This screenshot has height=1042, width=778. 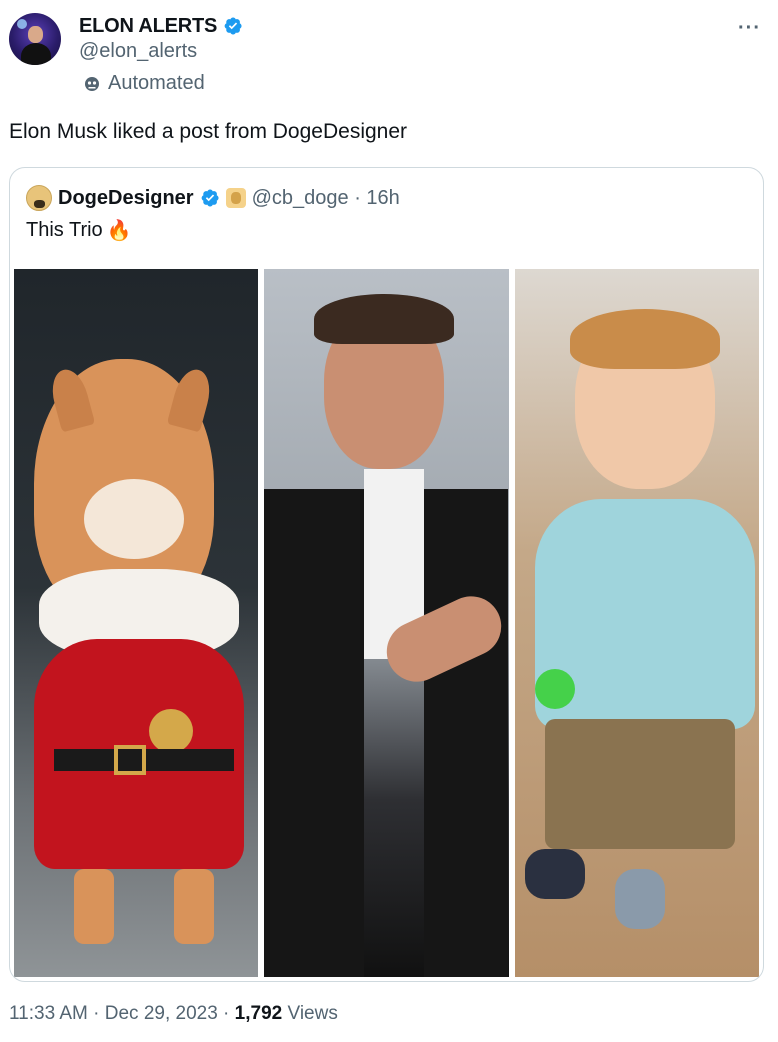 I want to click on jacket-right, so click(x=466, y=733).